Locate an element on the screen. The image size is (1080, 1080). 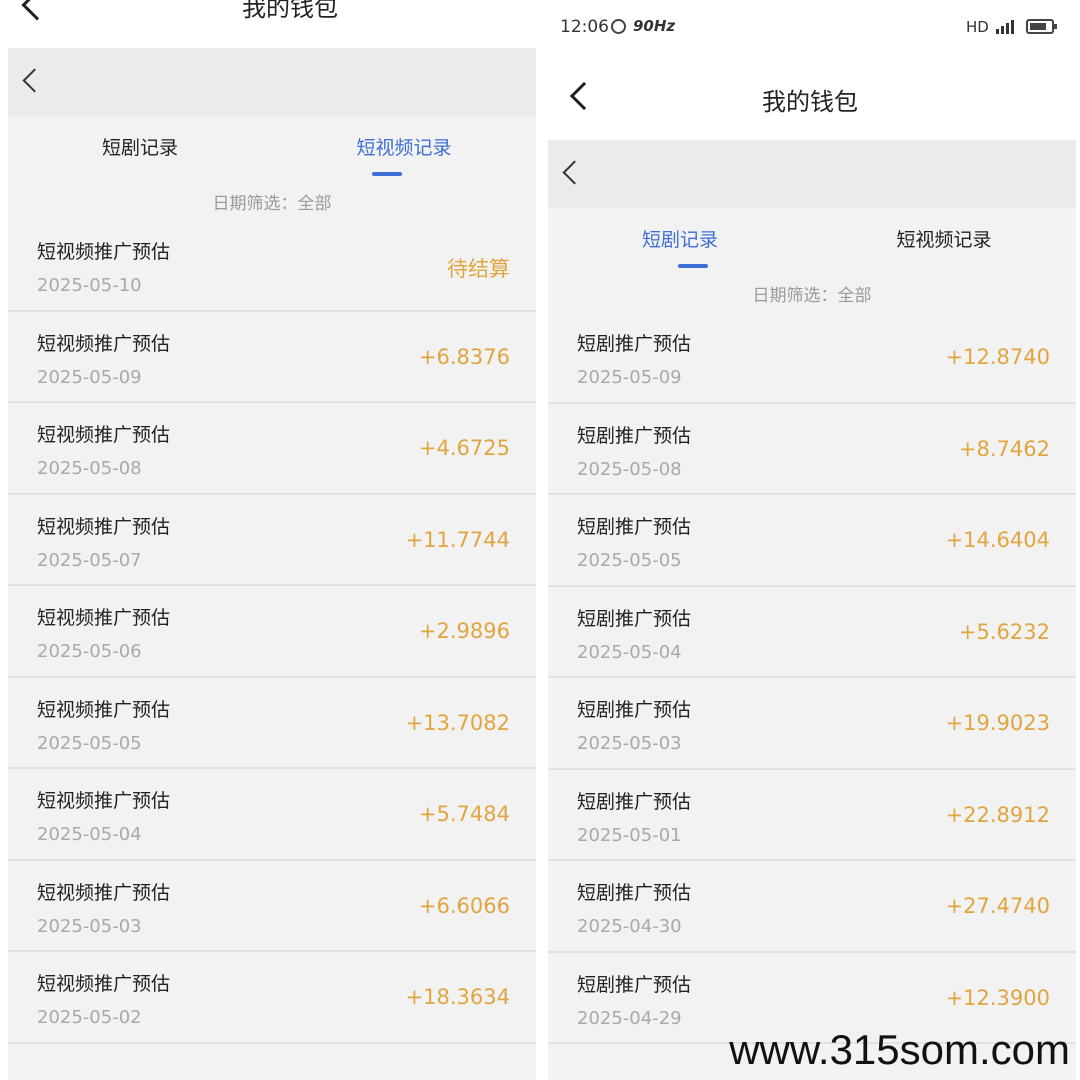
record-amount: +6.6066 is located at coordinates (464, 905).